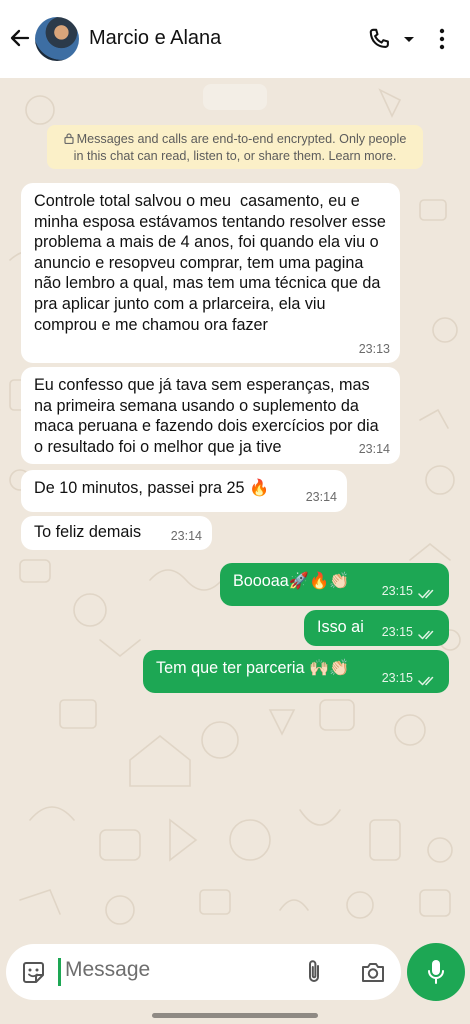 The height and width of the screenshot is (1024, 470). Describe the element at coordinates (155, 38) in the screenshot. I see `chat-title: Marcio e Alana` at that location.